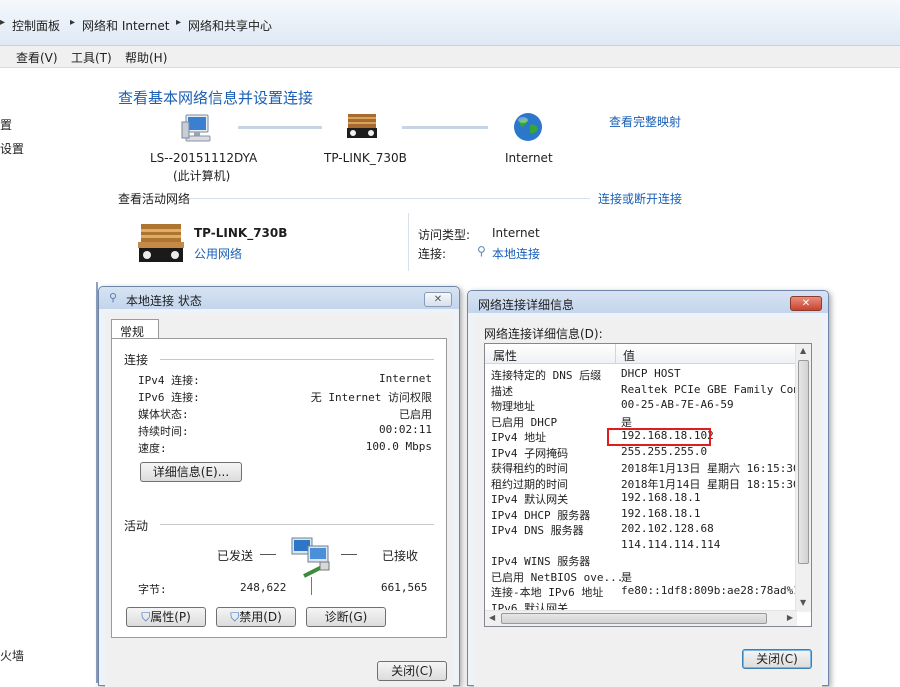 Image resolution: width=900 pixels, height=687 pixels. Describe the element at coordinates (91, 57) in the screenshot. I see `menu-tools: 工具(T)` at that location.